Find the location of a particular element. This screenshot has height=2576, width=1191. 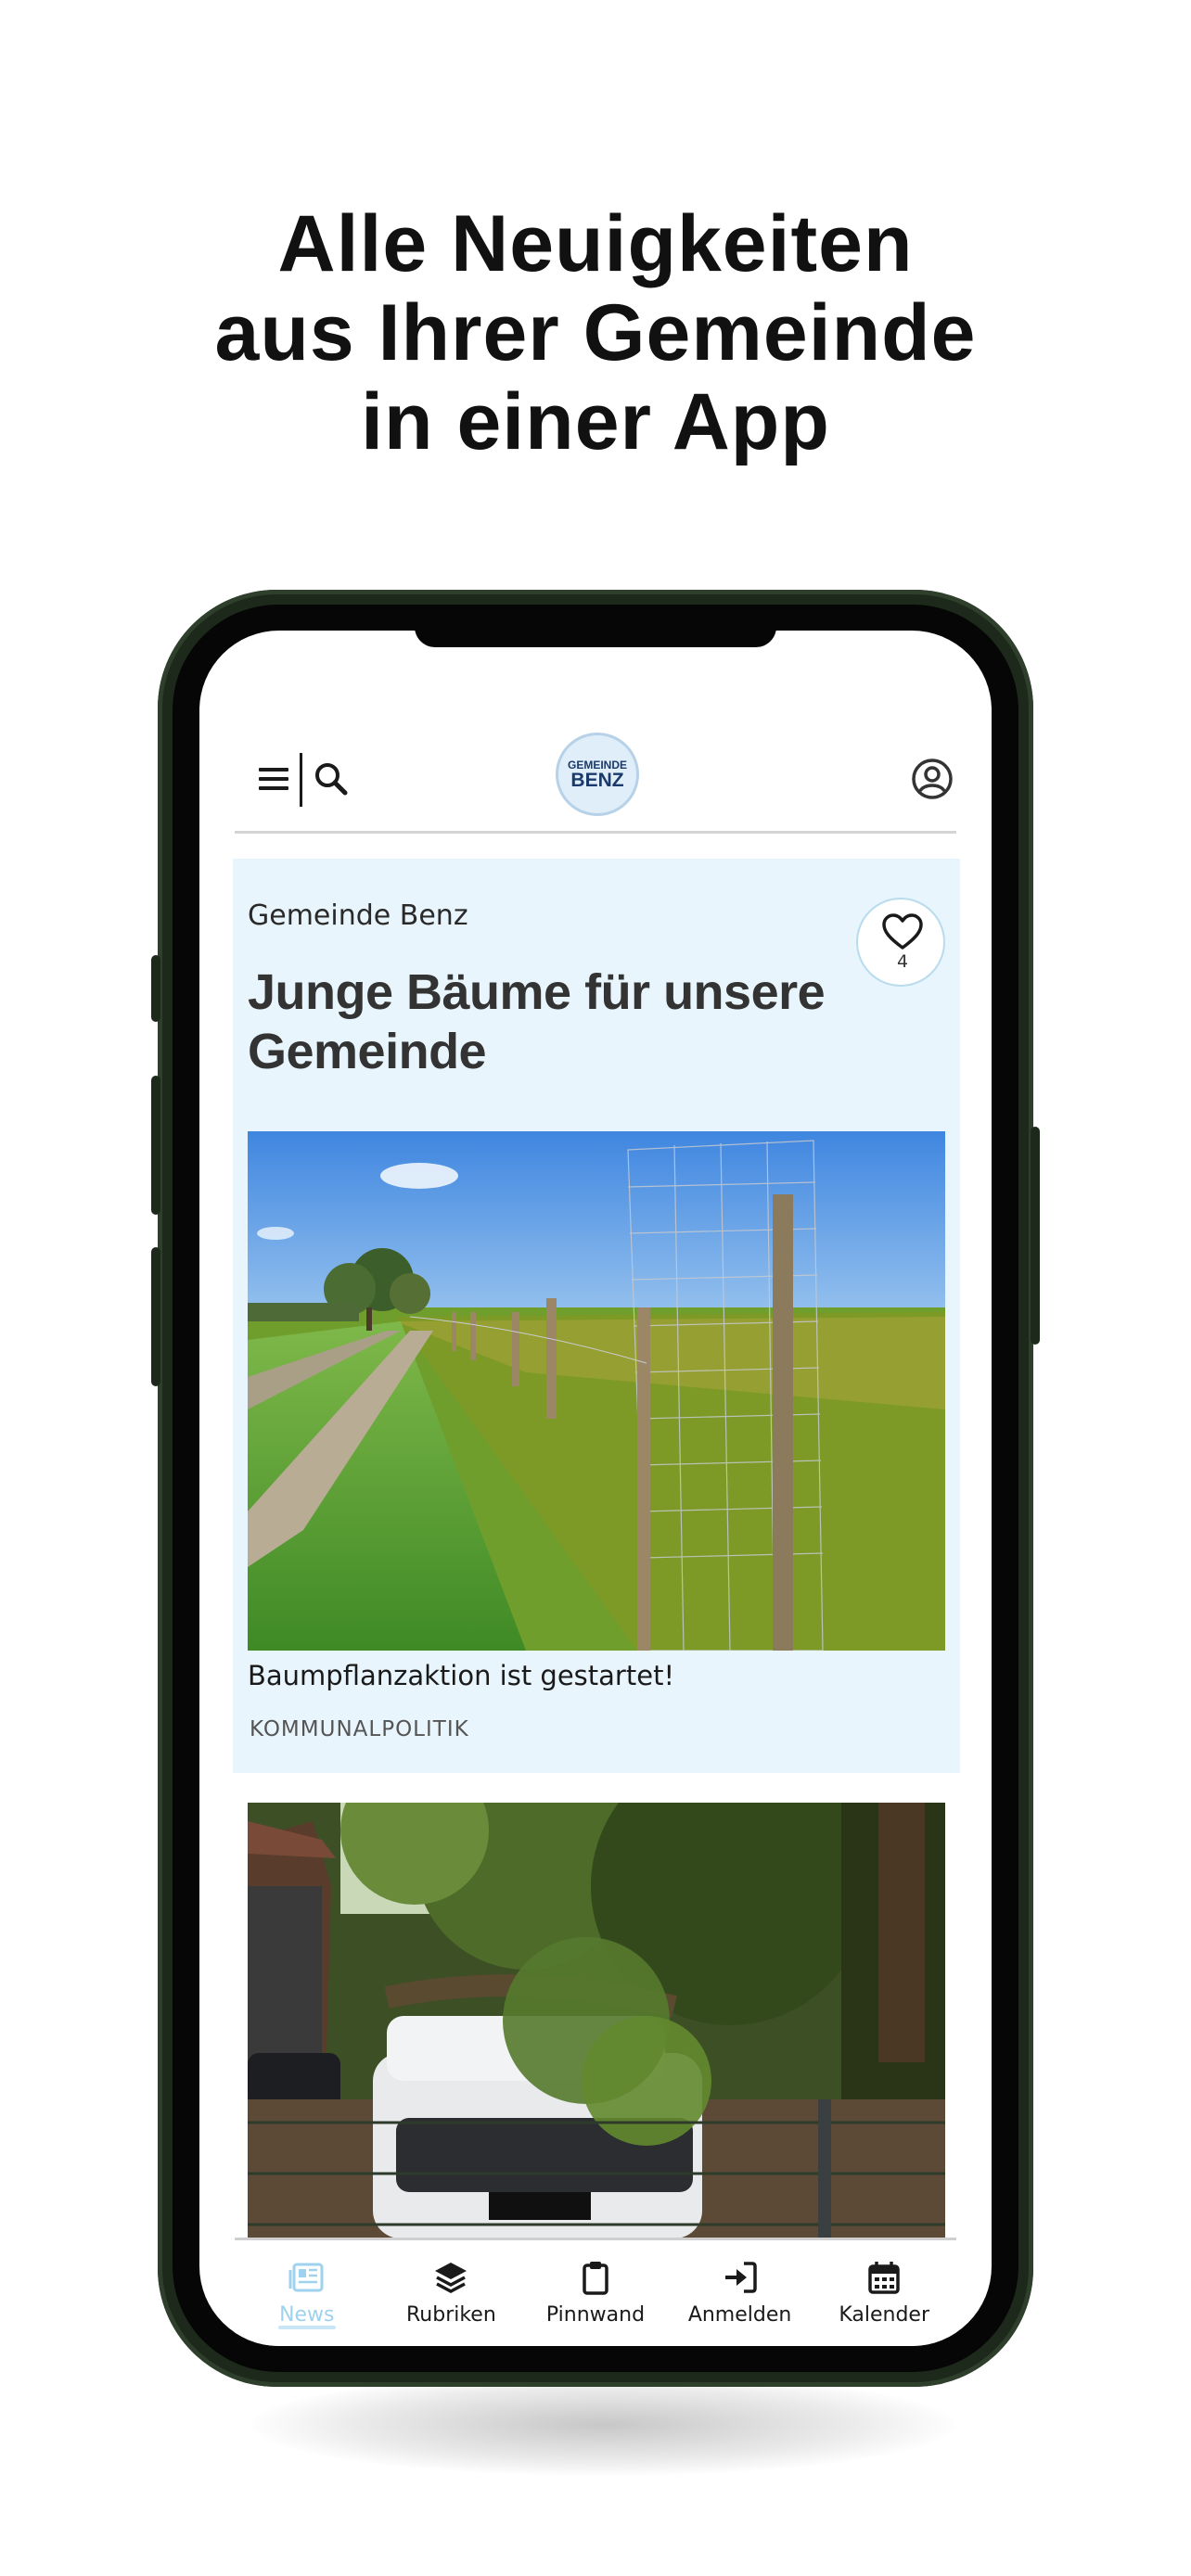

tab-rubriken-label: Rubriken is located at coordinates (450, 2315).